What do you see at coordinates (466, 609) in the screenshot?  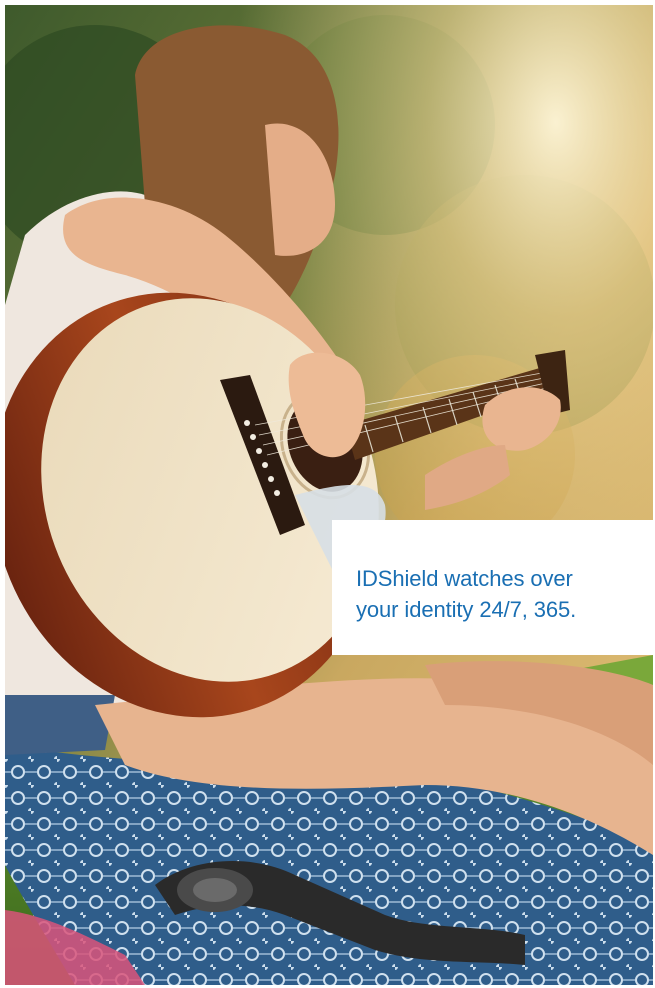 I see `caption-line-2: your identity 24/7, 365.` at bounding box center [466, 609].